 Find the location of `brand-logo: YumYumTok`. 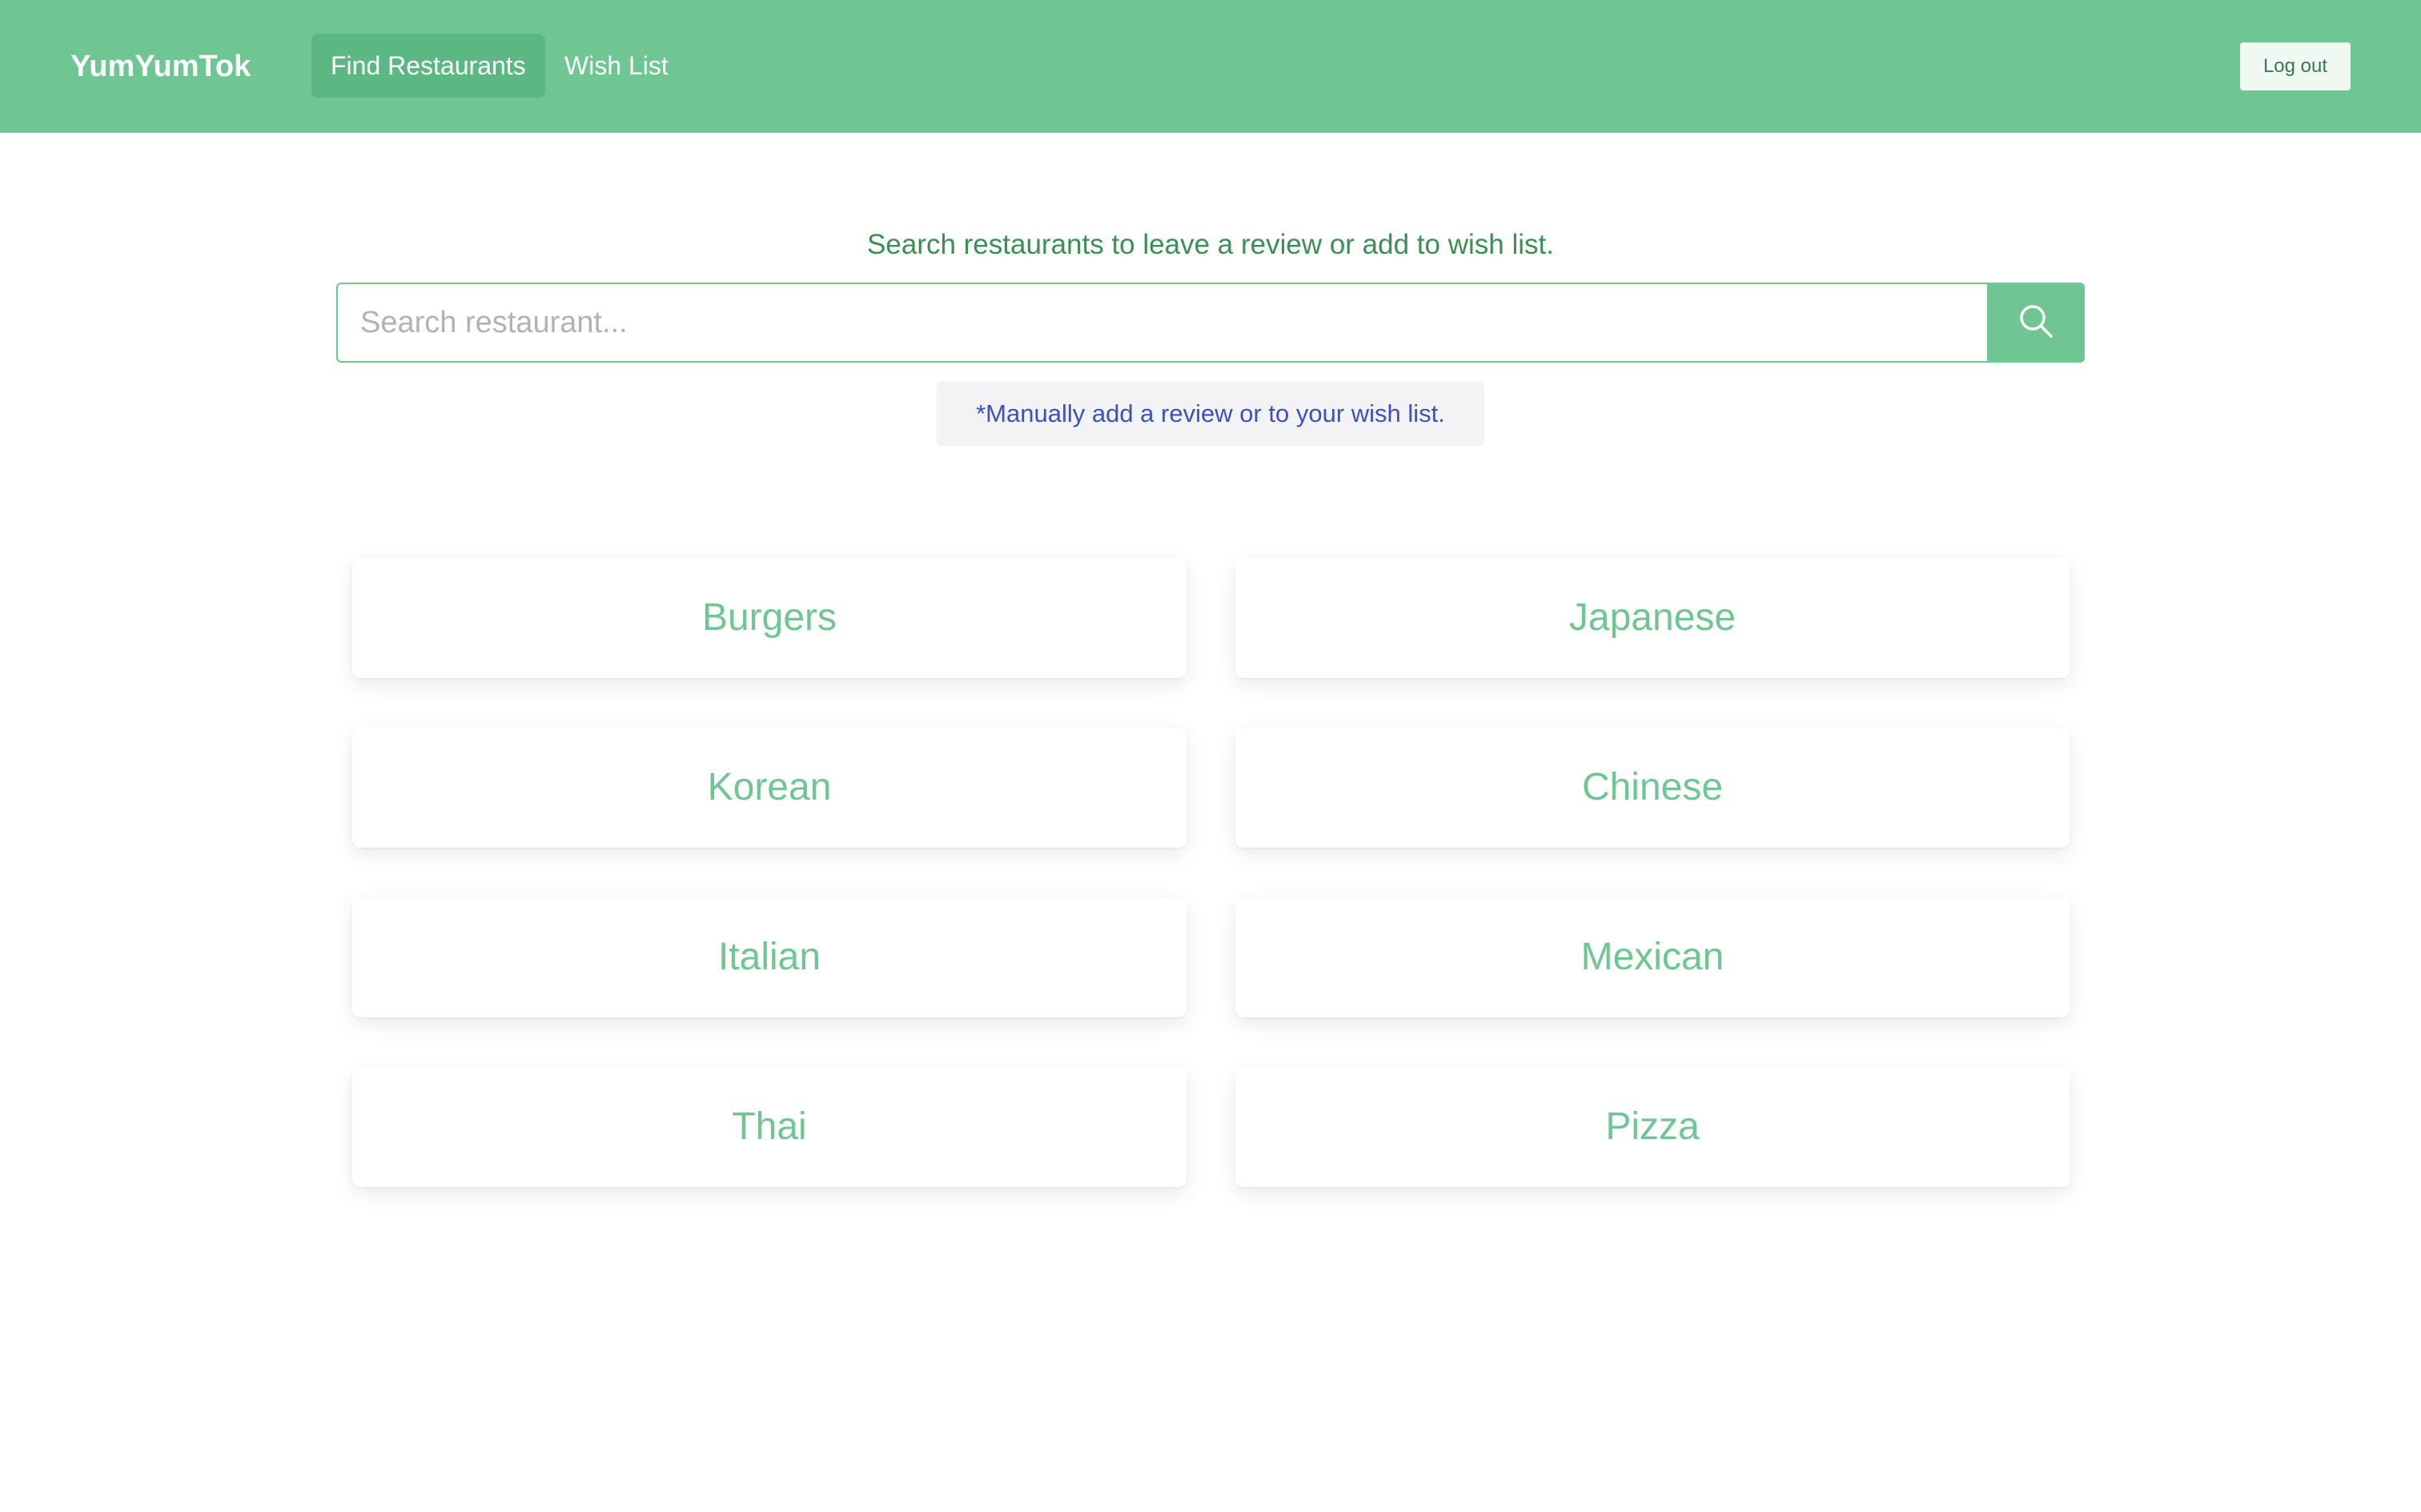

brand-logo: YumYumTok is located at coordinates (161, 66).